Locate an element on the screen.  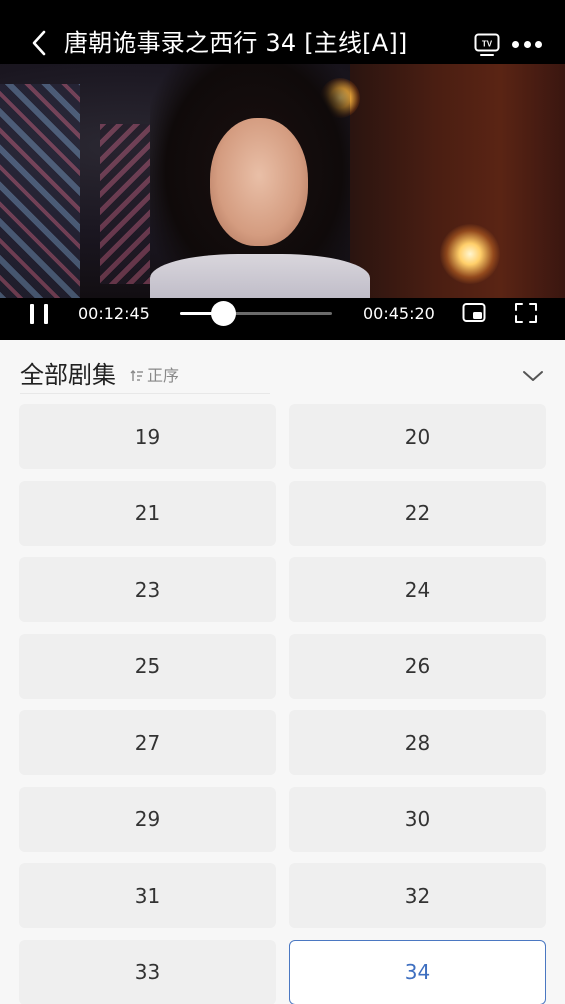
tv-cast-button: TV is located at coordinates (487, 45).